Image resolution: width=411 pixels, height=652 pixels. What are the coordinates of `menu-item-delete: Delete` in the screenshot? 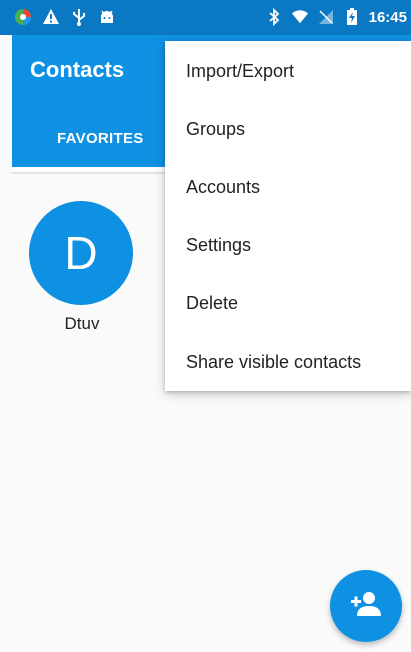 It's located at (288, 303).